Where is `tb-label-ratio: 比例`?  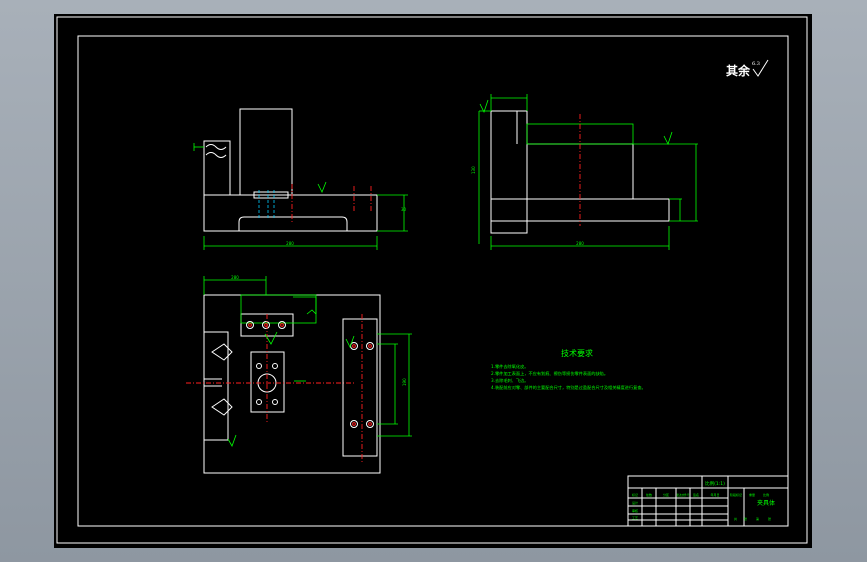 tb-label-ratio: 比例 is located at coordinates (766, 494).